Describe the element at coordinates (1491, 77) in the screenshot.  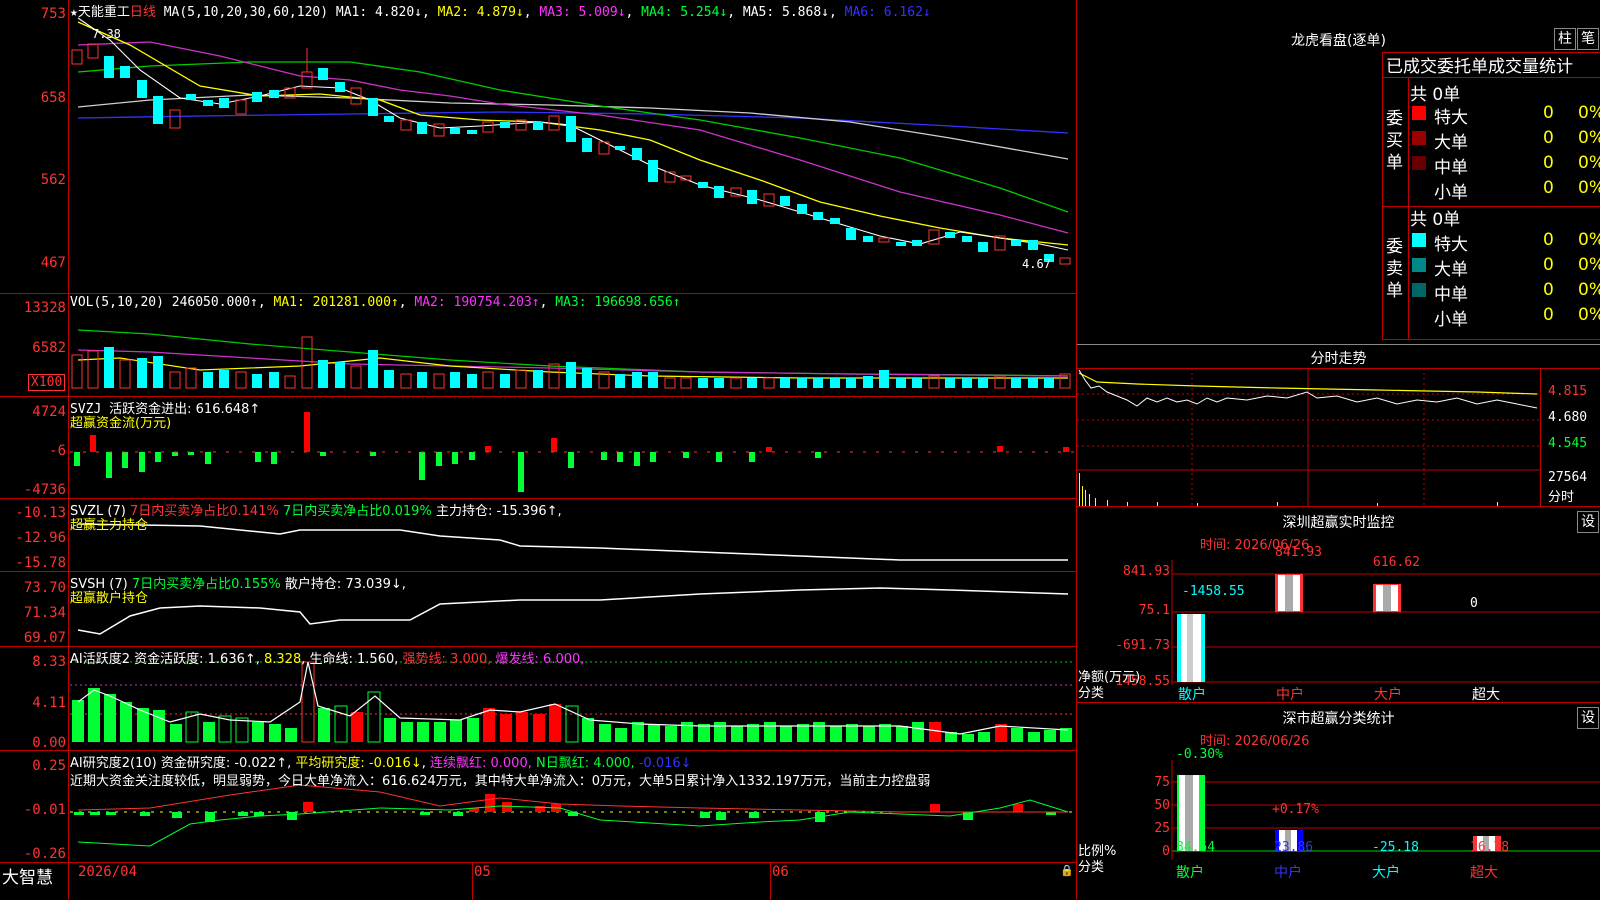
I see `dragon-header-border` at that location.